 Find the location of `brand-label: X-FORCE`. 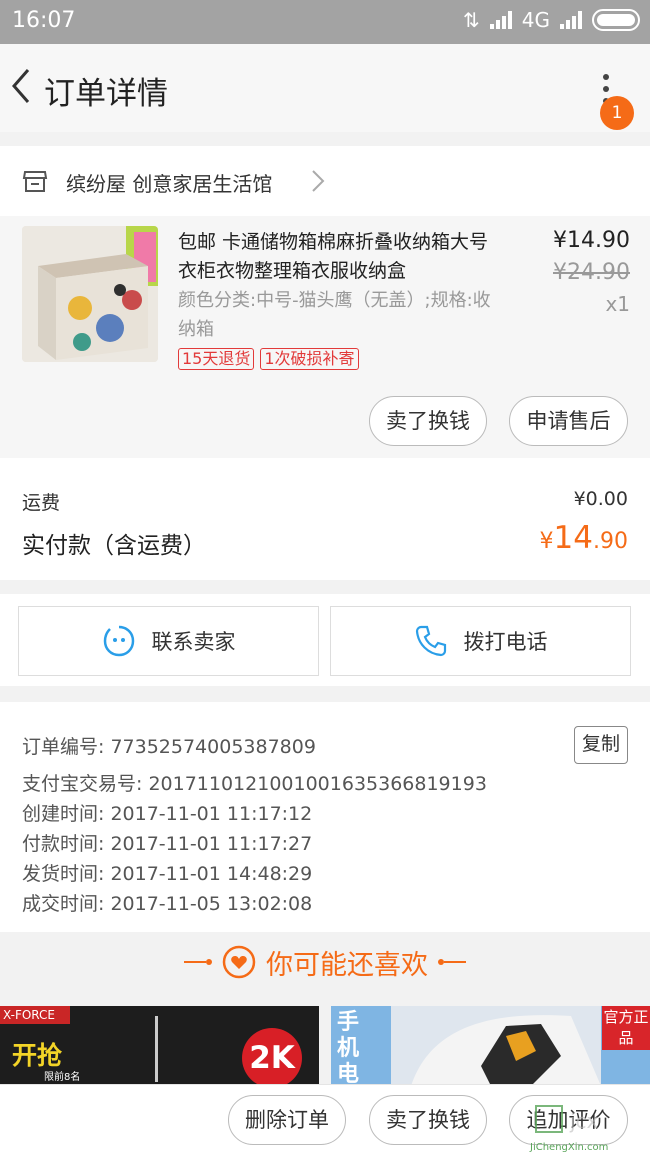

brand-label: X-FORCE is located at coordinates (35, 1015).